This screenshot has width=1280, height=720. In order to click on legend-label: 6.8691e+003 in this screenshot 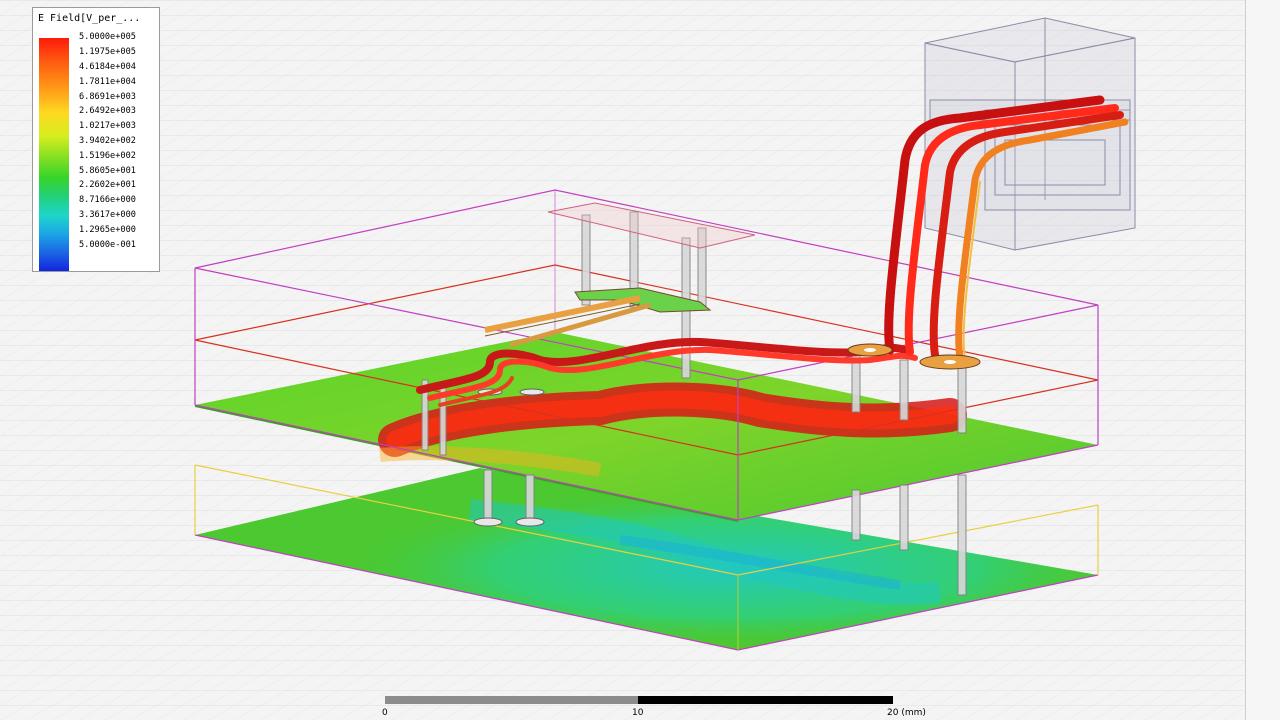, I will do `click(107, 96)`.